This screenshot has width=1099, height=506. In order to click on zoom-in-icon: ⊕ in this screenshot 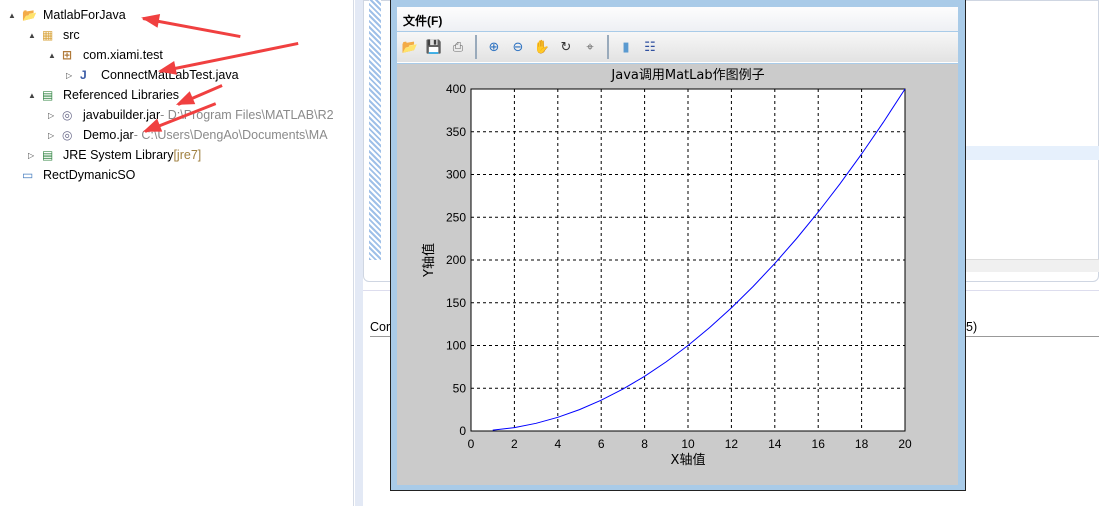, I will do `click(494, 47)`.